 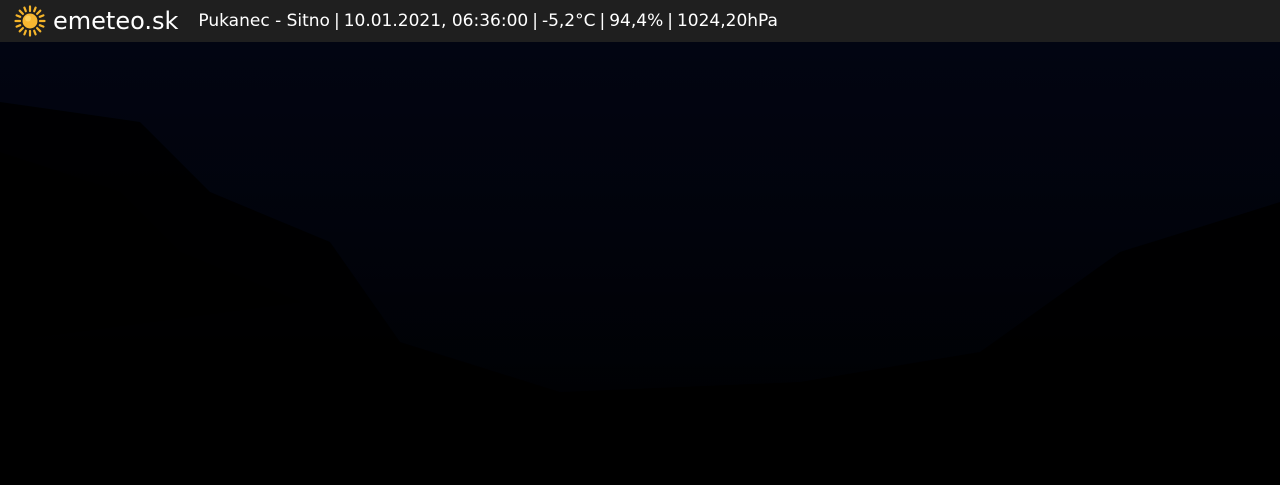 I want to click on station-humidity: 94,4%, so click(x=636, y=21).